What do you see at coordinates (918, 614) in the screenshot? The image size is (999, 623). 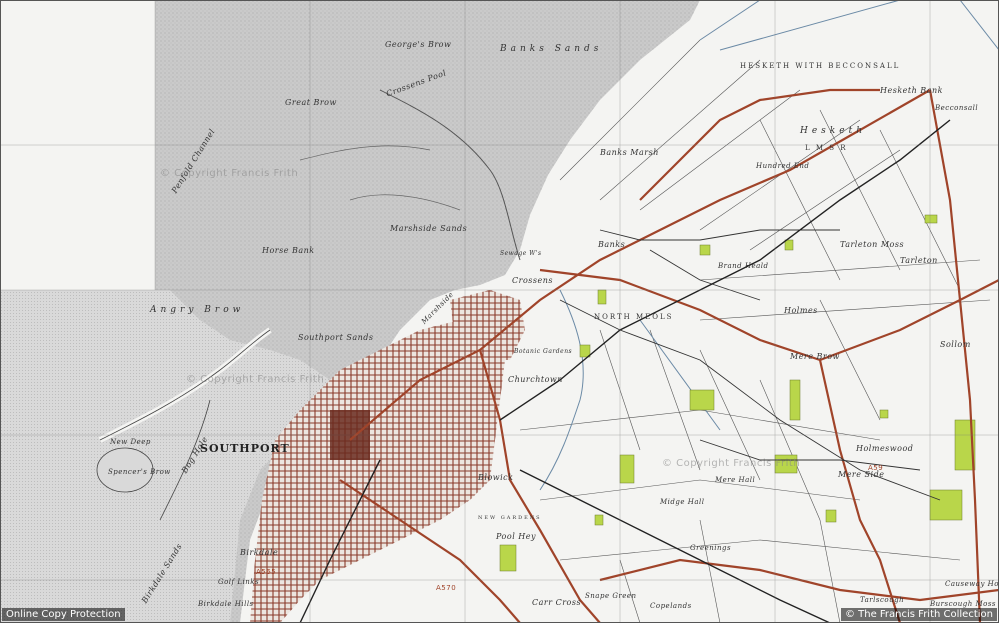 I see `copyright-right: © The Francis Frith Collection` at bounding box center [918, 614].